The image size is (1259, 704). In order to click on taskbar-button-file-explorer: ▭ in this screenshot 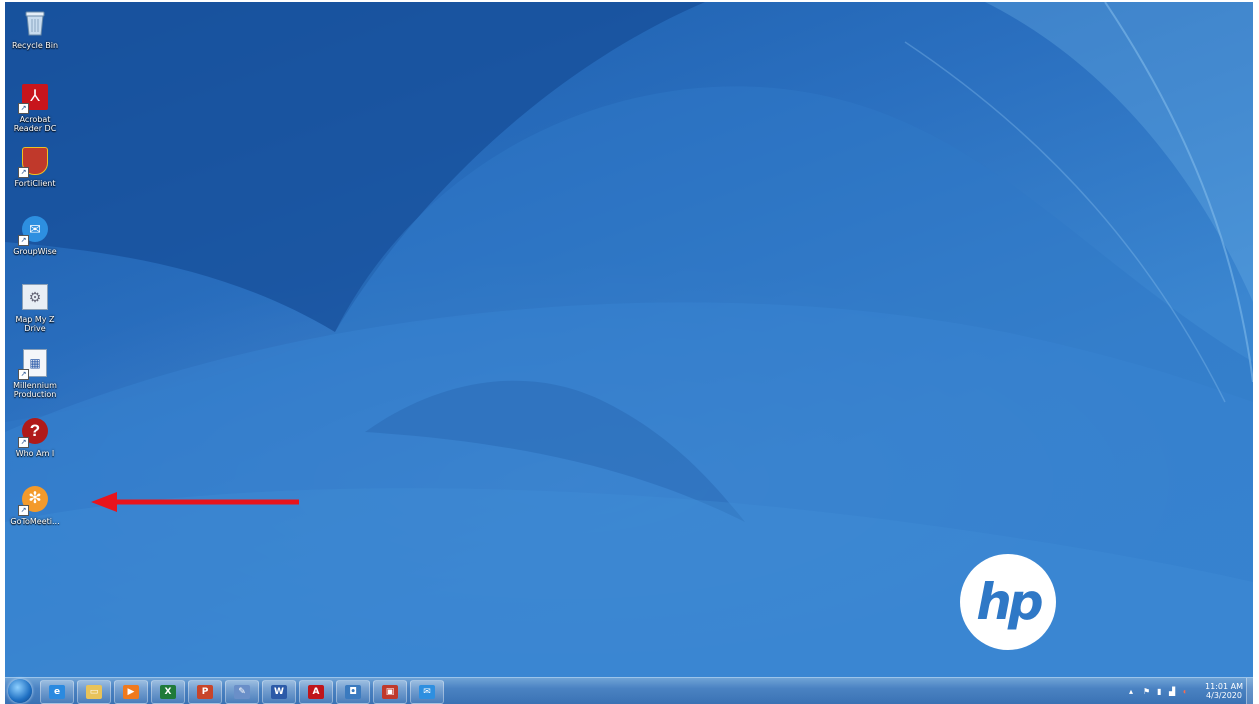, I will do `click(94, 692)`.